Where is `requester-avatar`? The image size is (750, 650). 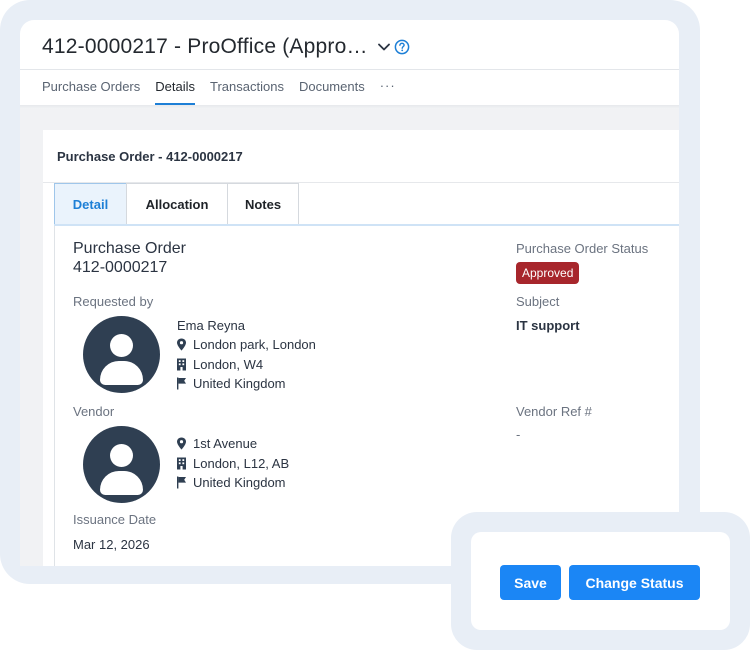 requester-avatar is located at coordinates (121, 354).